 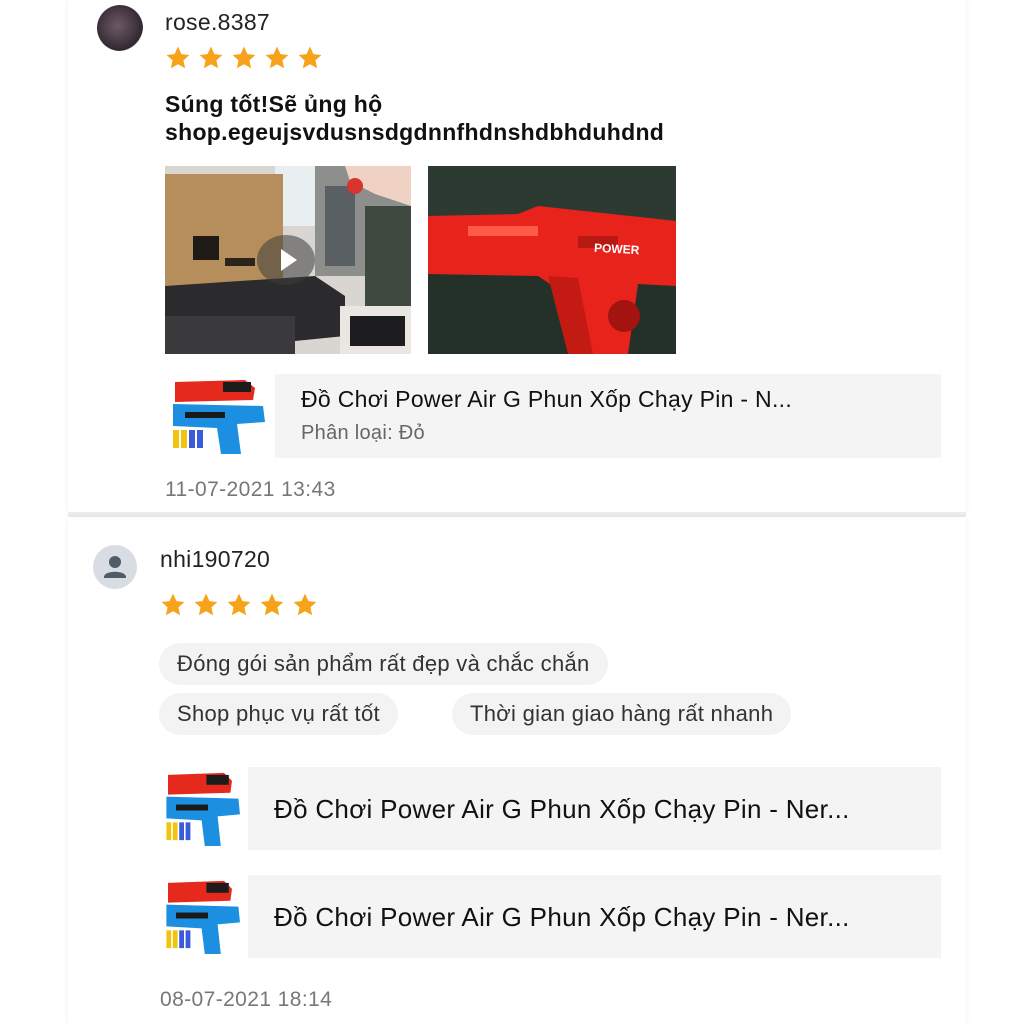 I want to click on review-username: nhi190720, so click(x=215, y=559).